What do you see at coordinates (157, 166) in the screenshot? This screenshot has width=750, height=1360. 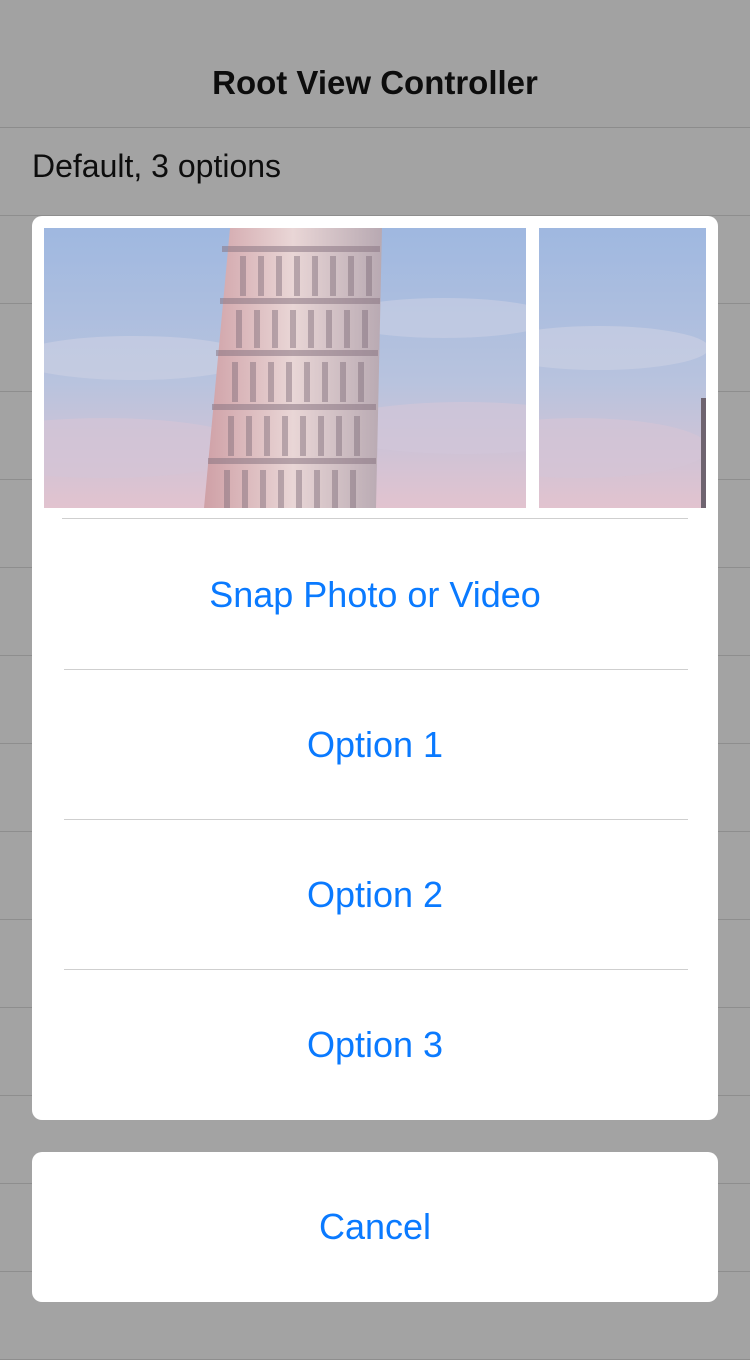 I see `table-row-label: Default, 3 options` at bounding box center [157, 166].